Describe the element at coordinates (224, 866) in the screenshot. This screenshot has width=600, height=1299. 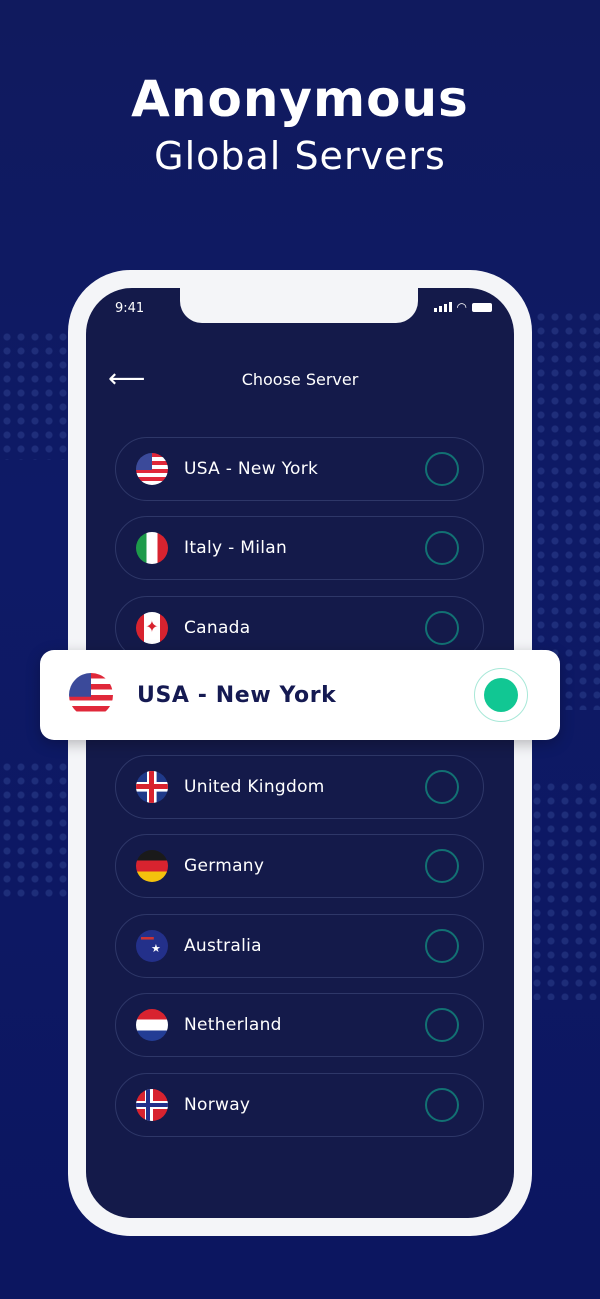
I see `server-label: Germany` at that location.